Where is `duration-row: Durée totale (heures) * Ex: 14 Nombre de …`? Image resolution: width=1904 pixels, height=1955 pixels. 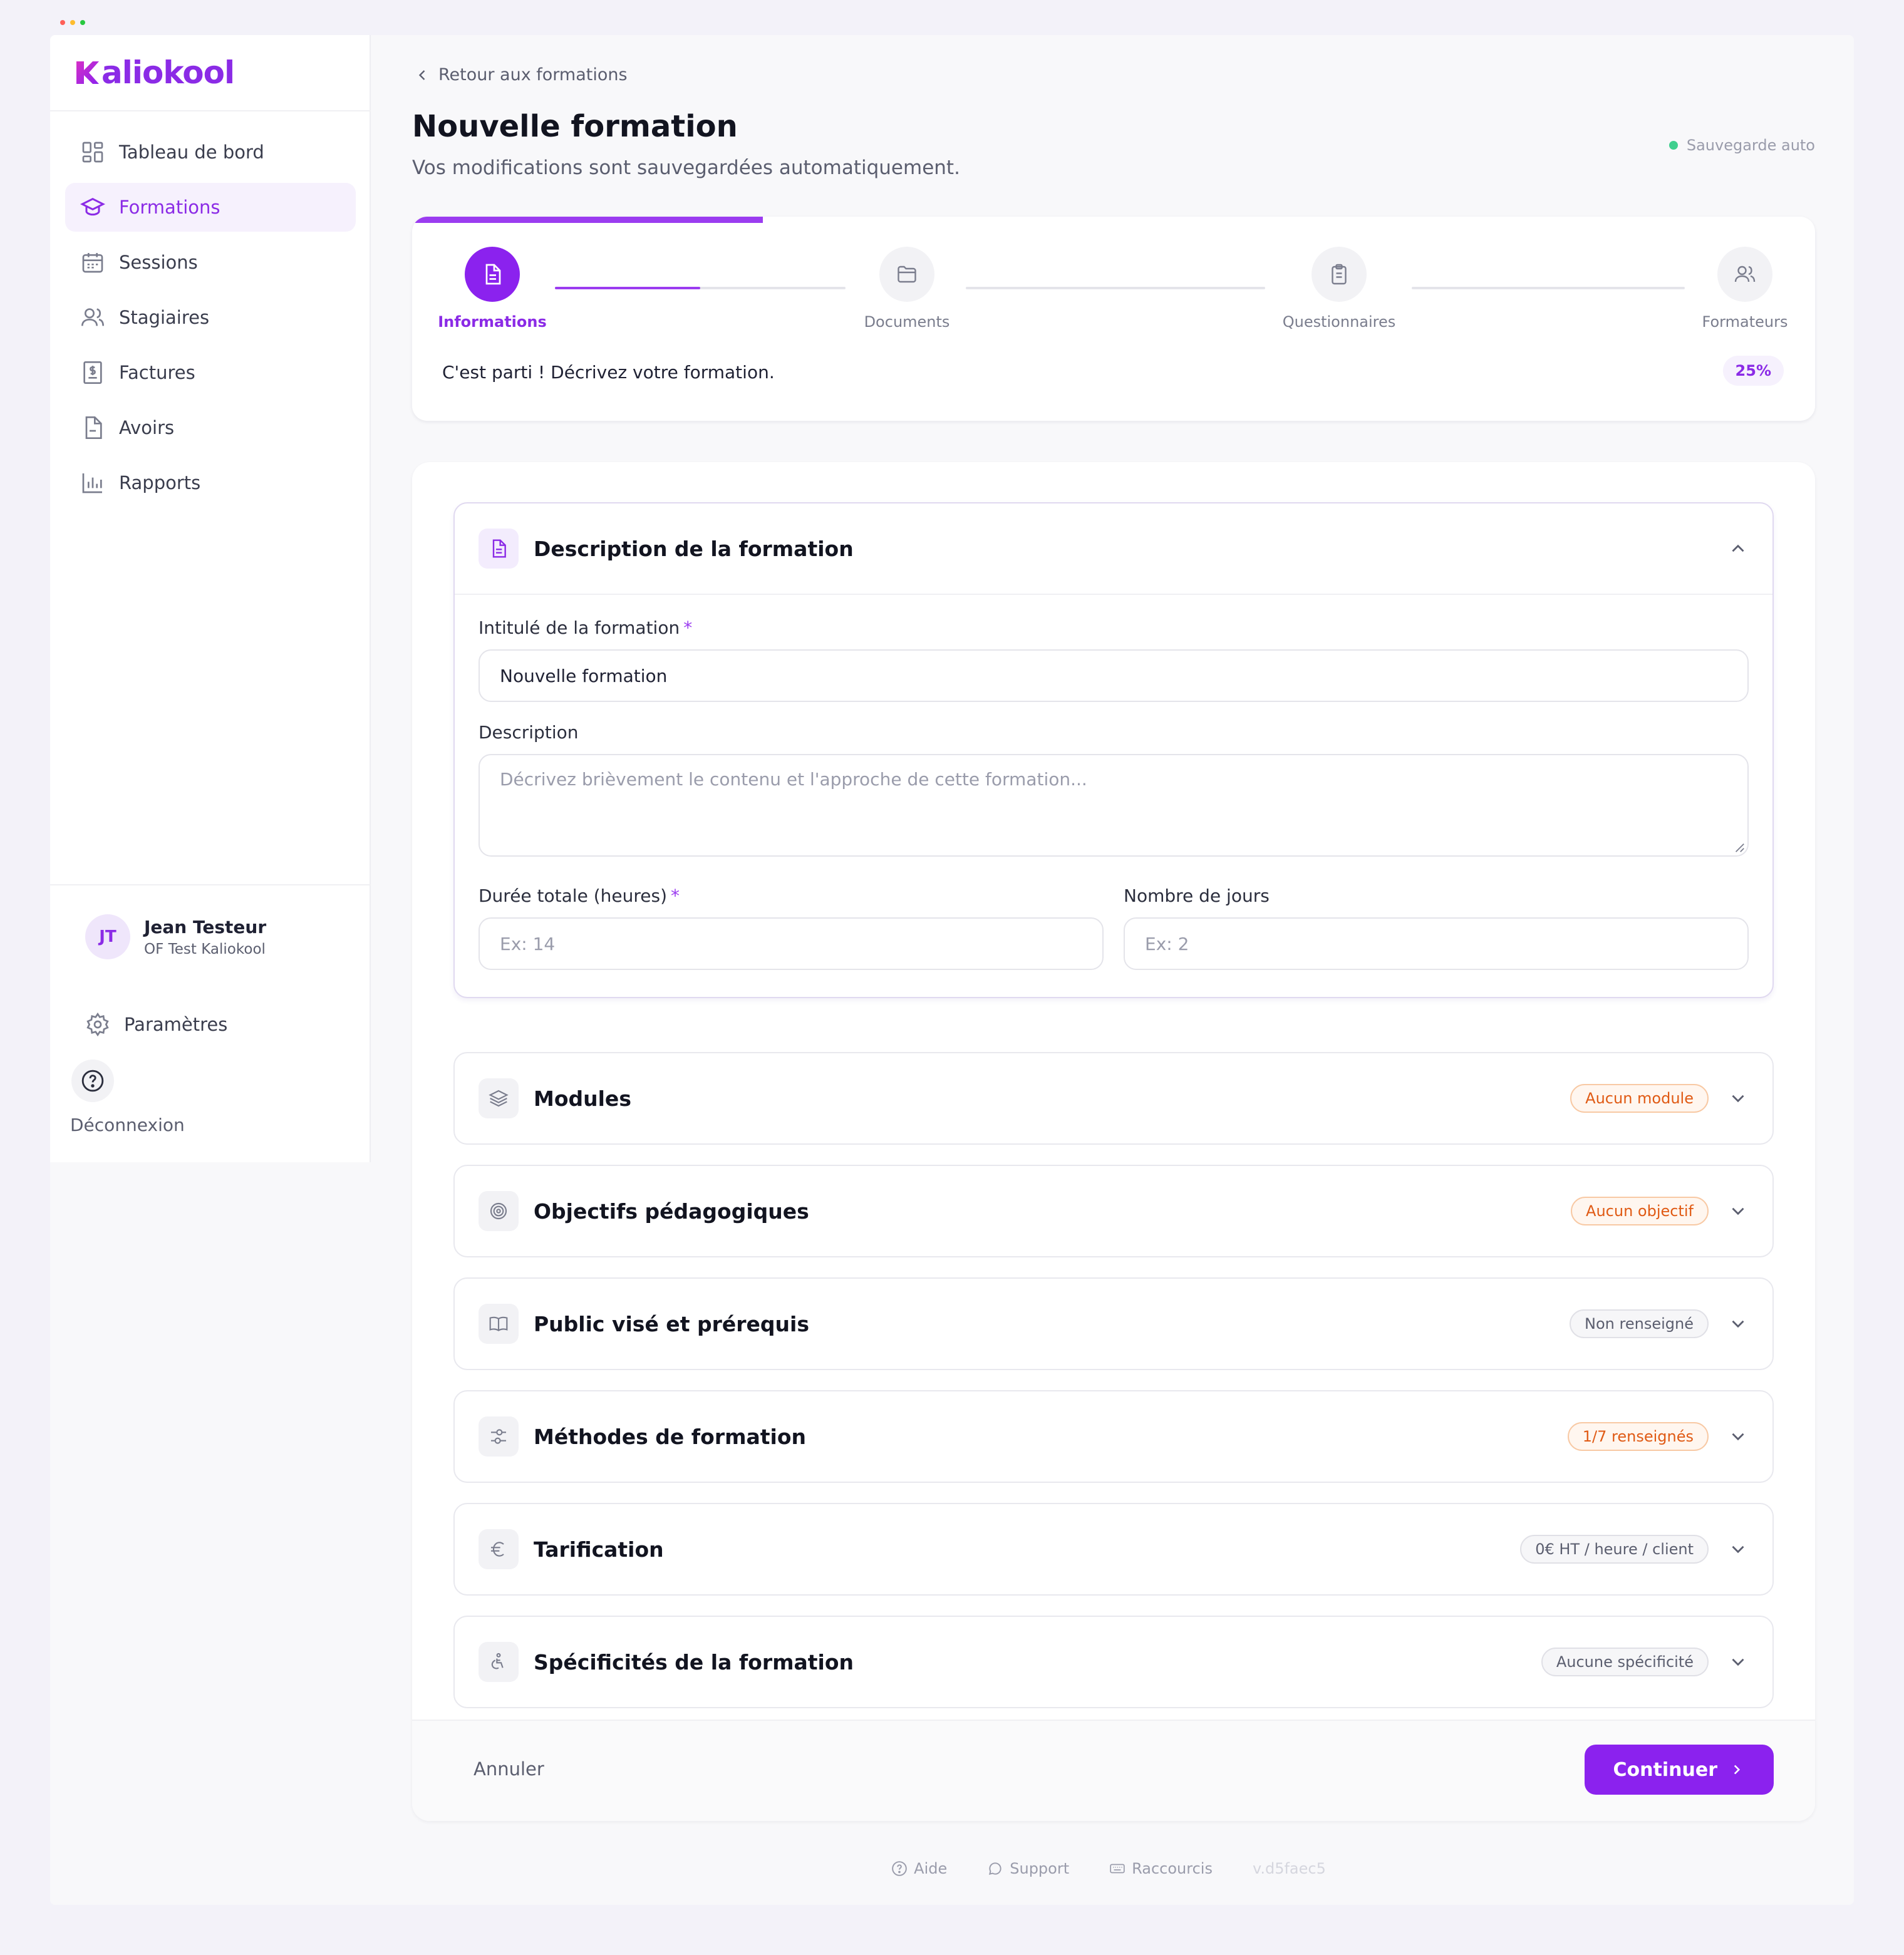
duration-row: Durée totale (heures) * Ex: 14 Nombre de … is located at coordinates (1114, 927).